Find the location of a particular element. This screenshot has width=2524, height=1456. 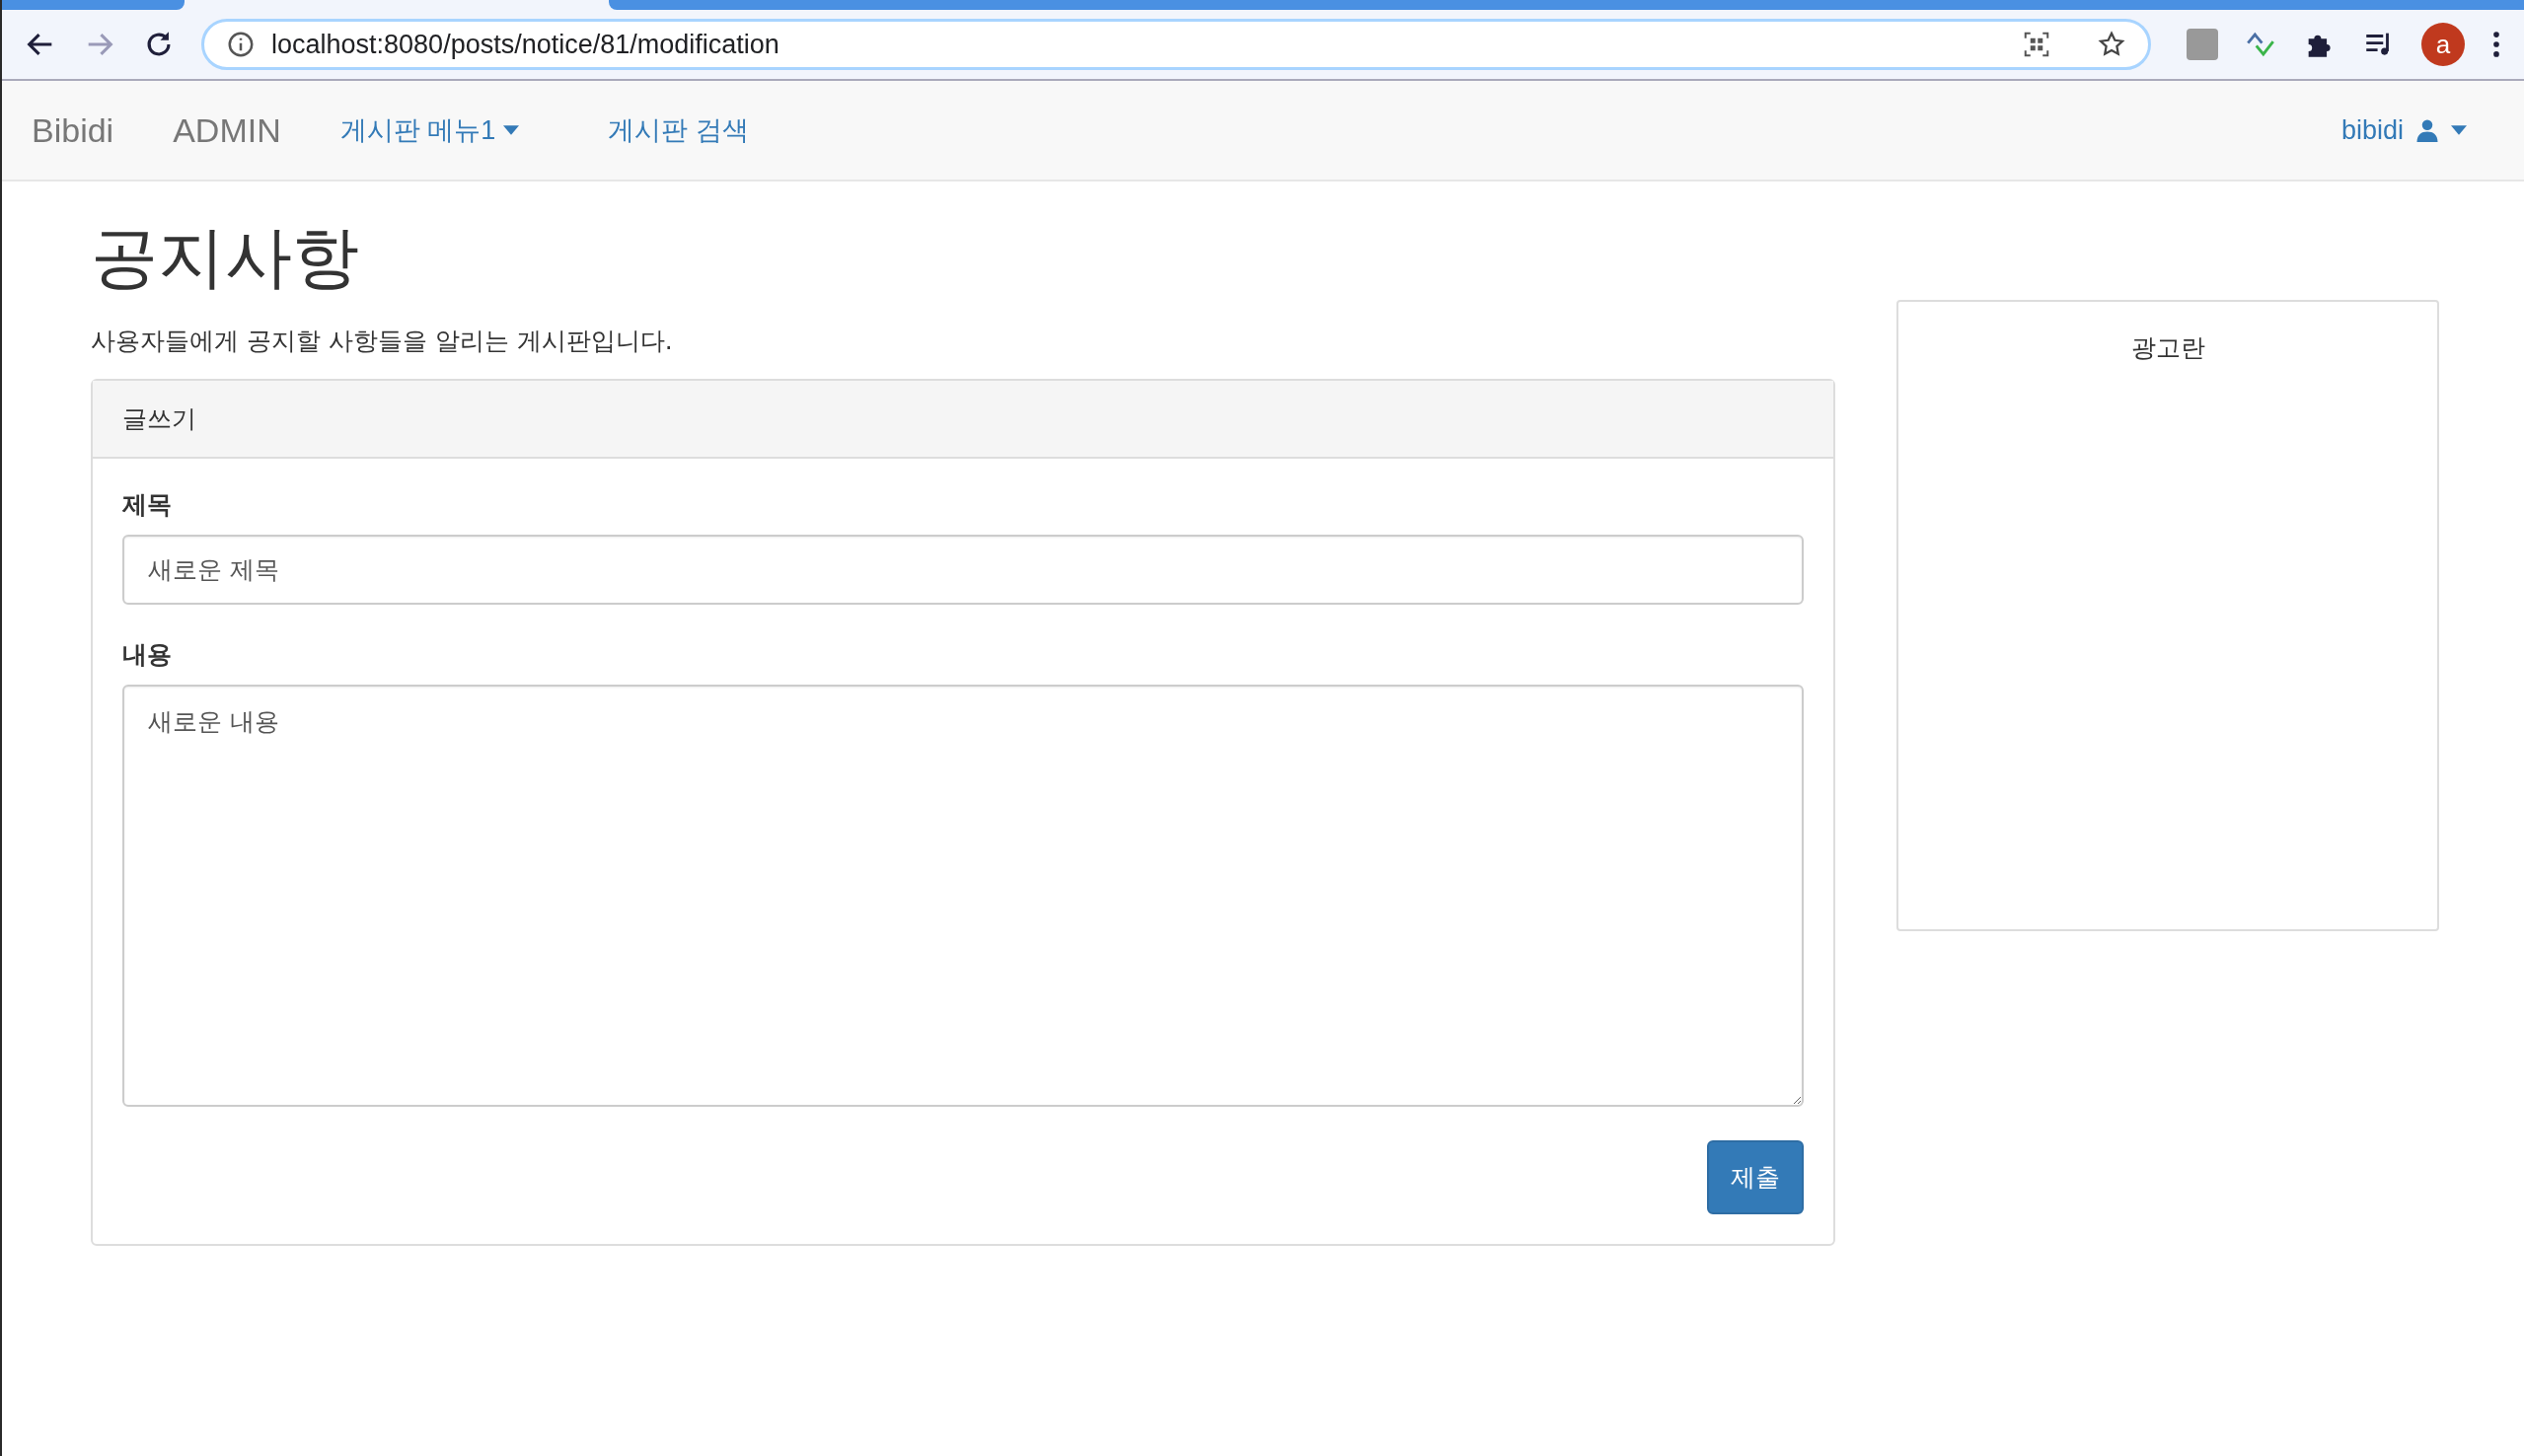

ad-title: 광고란 is located at coordinates (2168, 348).